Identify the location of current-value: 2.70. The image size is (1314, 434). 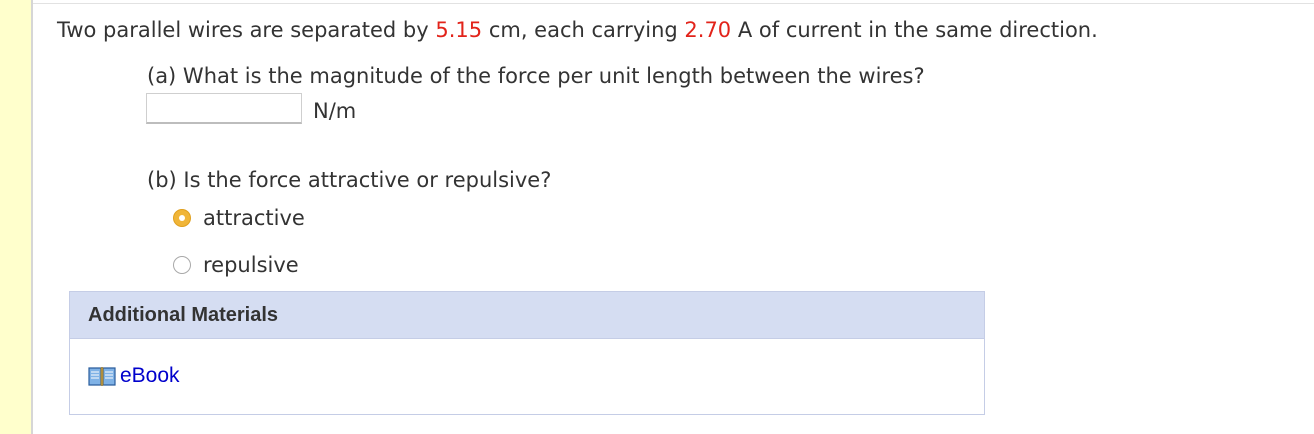
(708, 30).